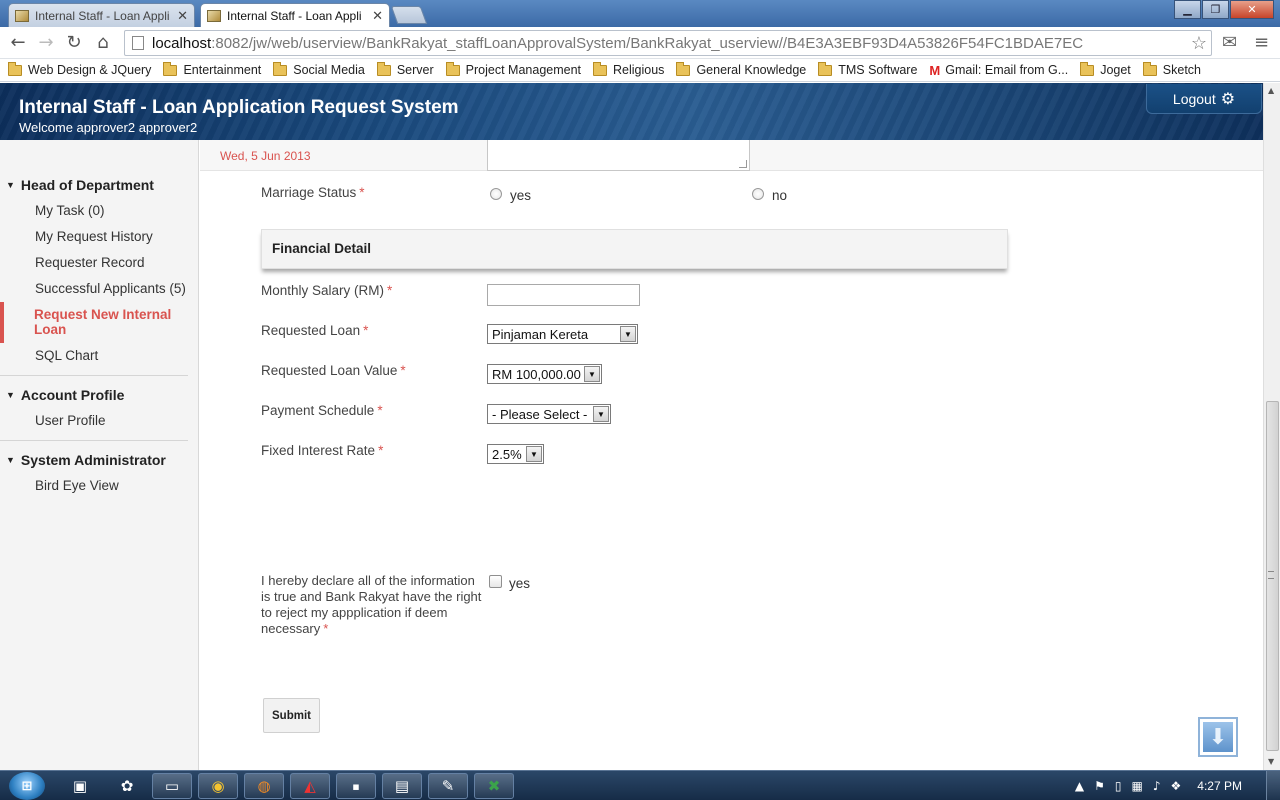 The image size is (1280, 800). What do you see at coordinates (218, 786) in the screenshot?
I see `chrome-icon: ◉` at bounding box center [218, 786].